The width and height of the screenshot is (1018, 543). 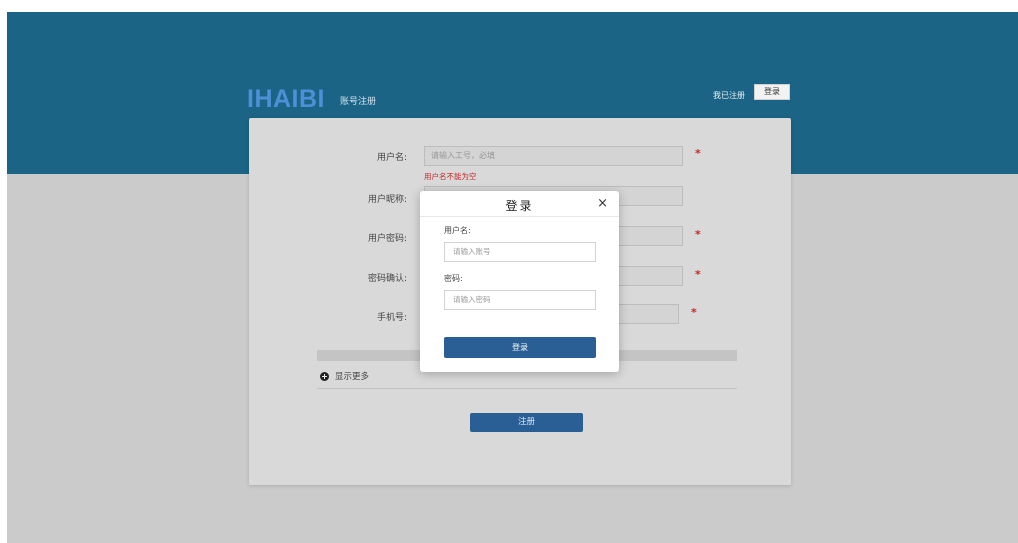 What do you see at coordinates (387, 239) in the screenshot?
I see `password-label: 用户密码:` at bounding box center [387, 239].